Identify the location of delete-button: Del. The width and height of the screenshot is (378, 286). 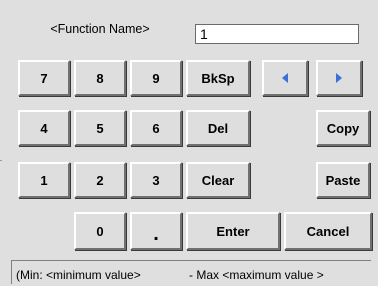
(218, 128).